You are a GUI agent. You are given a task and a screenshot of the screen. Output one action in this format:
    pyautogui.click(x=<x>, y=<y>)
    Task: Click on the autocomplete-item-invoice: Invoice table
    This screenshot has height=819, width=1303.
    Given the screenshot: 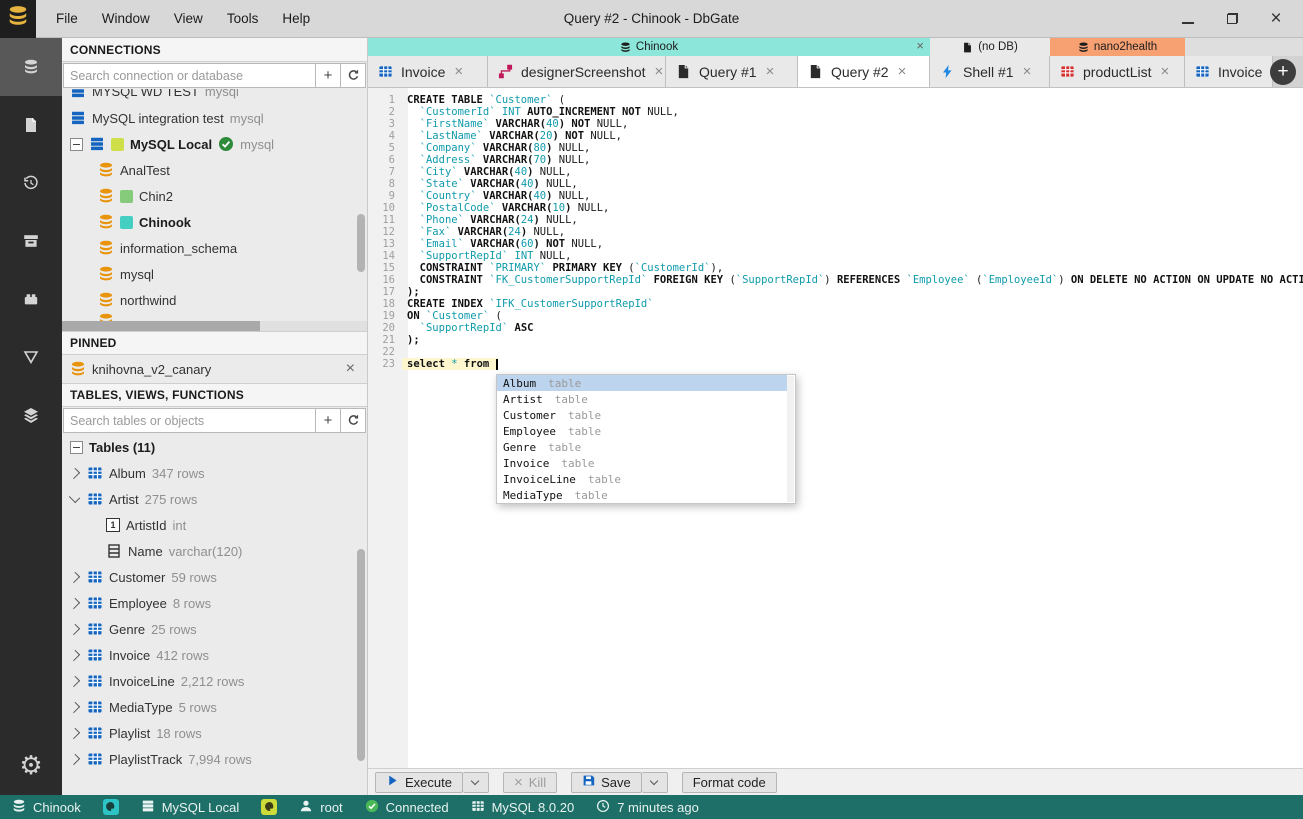 What is the action you would take?
    pyautogui.click(x=642, y=463)
    